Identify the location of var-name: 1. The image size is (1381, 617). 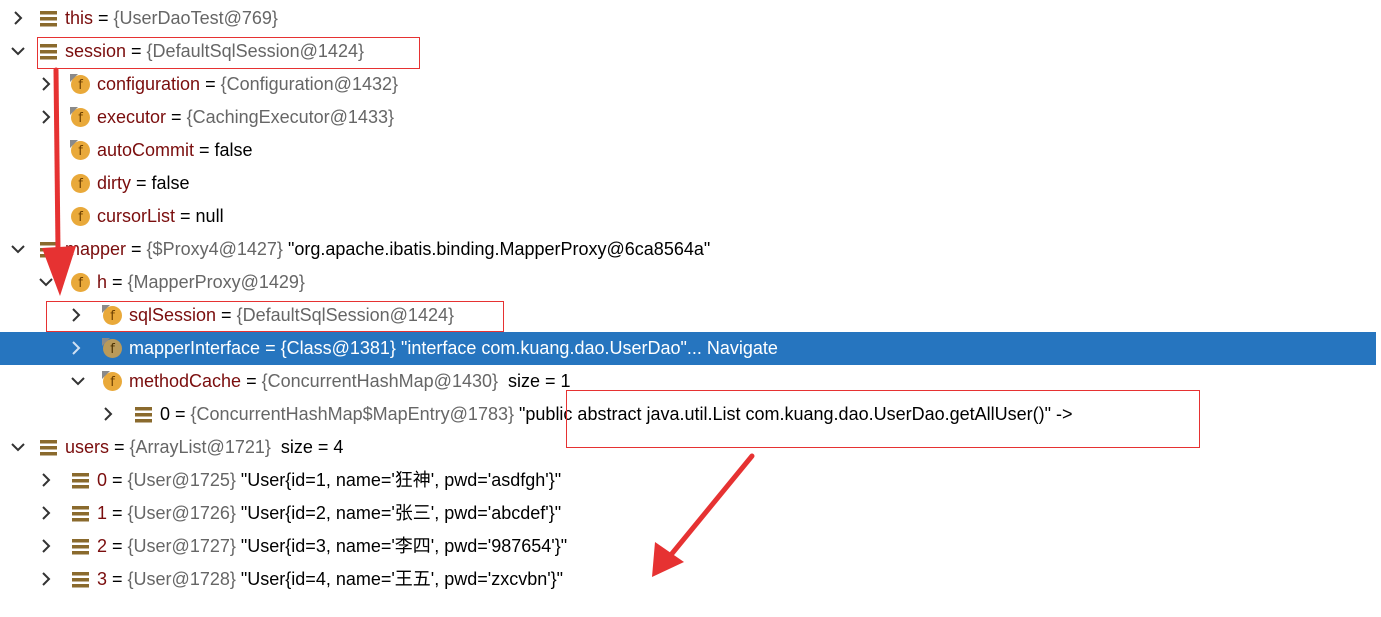
(102, 513).